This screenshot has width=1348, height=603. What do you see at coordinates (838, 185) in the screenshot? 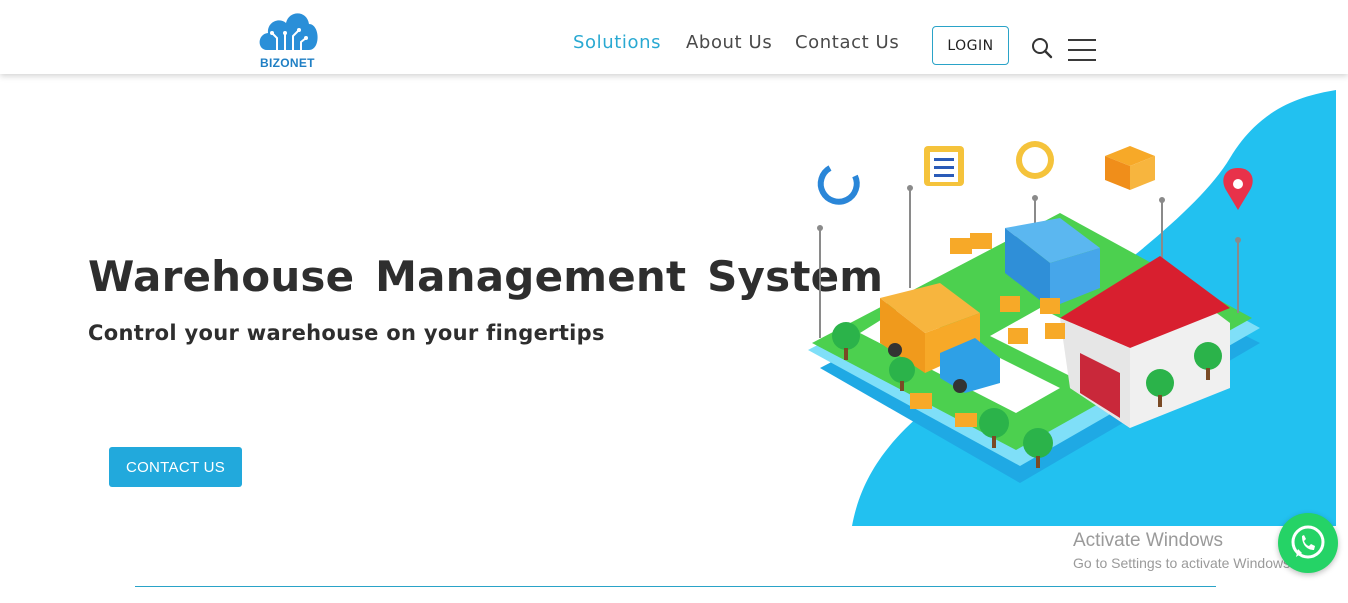
I see `refresh-icon` at bounding box center [838, 185].